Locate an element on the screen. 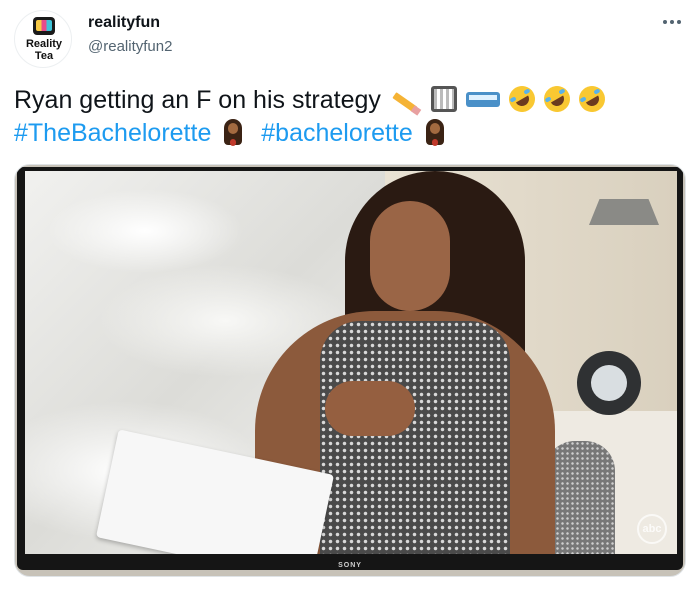  display-name: realityfun is located at coordinates (124, 23).